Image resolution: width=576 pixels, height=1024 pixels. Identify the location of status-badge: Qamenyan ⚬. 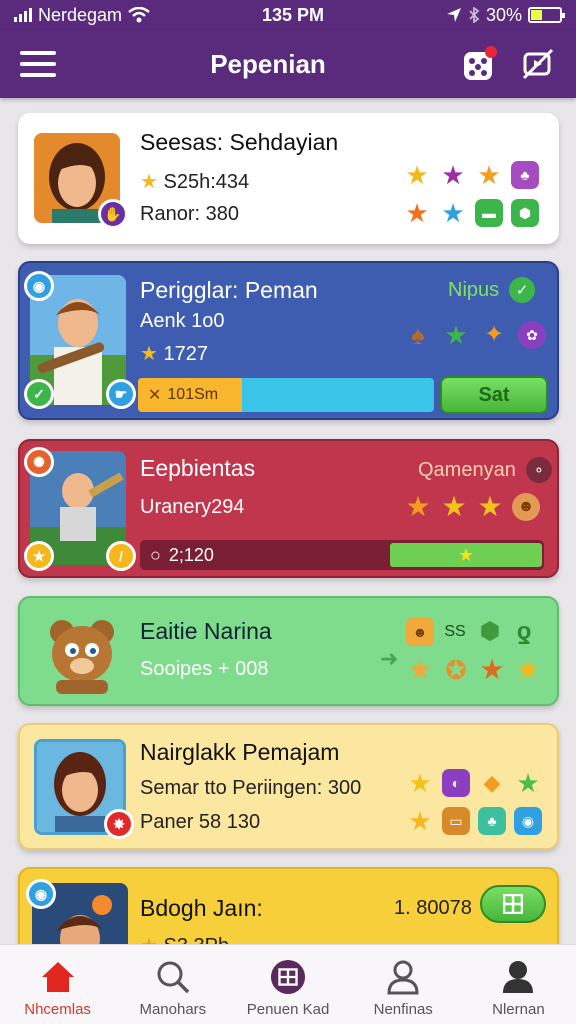
(485, 470).